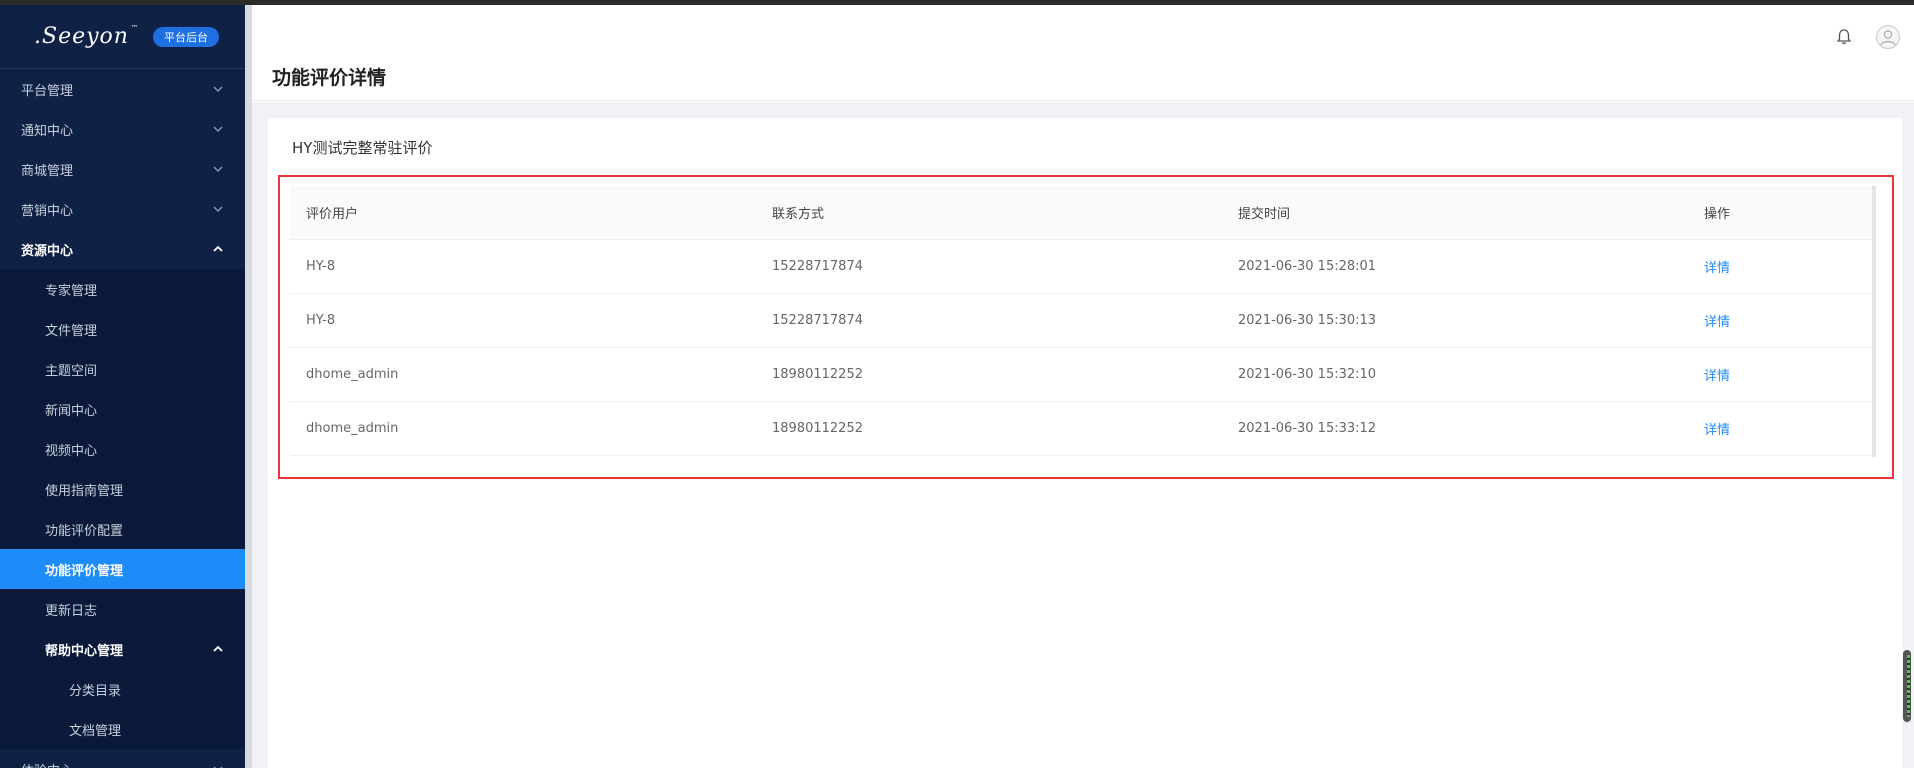  Describe the element at coordinates (122, 169) in the screenshot. I see `sidebar-item-mall: 商城管理` at that location.